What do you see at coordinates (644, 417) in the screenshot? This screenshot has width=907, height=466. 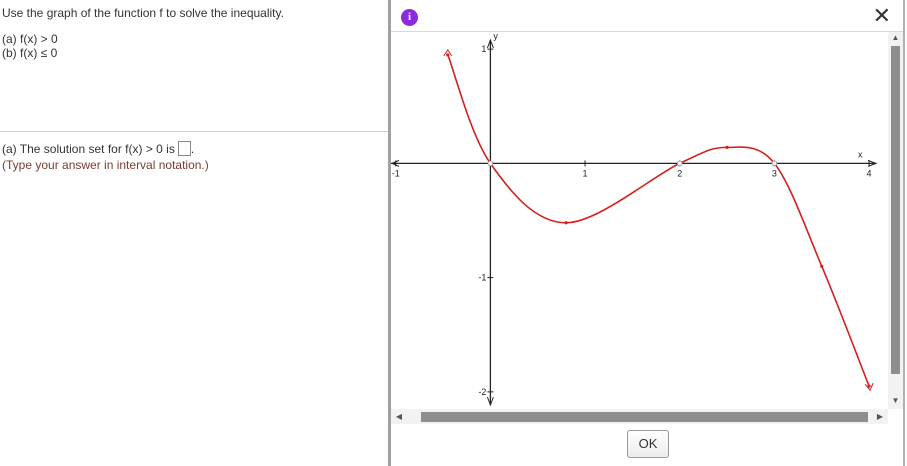 I see `horizontal-scroll-thumb` at bounding box center [644, 417].